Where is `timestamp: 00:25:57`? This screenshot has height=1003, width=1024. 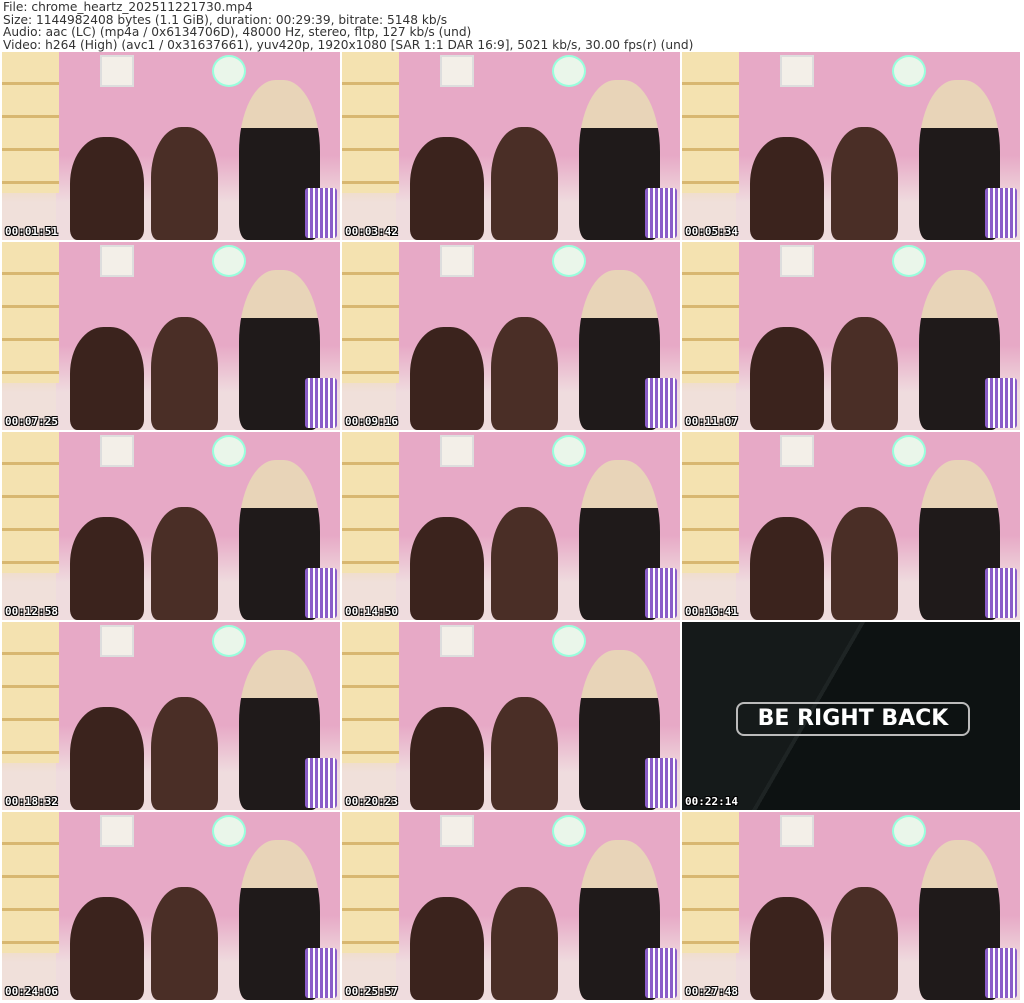
timestamp: 00:25:57 is located at coordinates (371, 991).